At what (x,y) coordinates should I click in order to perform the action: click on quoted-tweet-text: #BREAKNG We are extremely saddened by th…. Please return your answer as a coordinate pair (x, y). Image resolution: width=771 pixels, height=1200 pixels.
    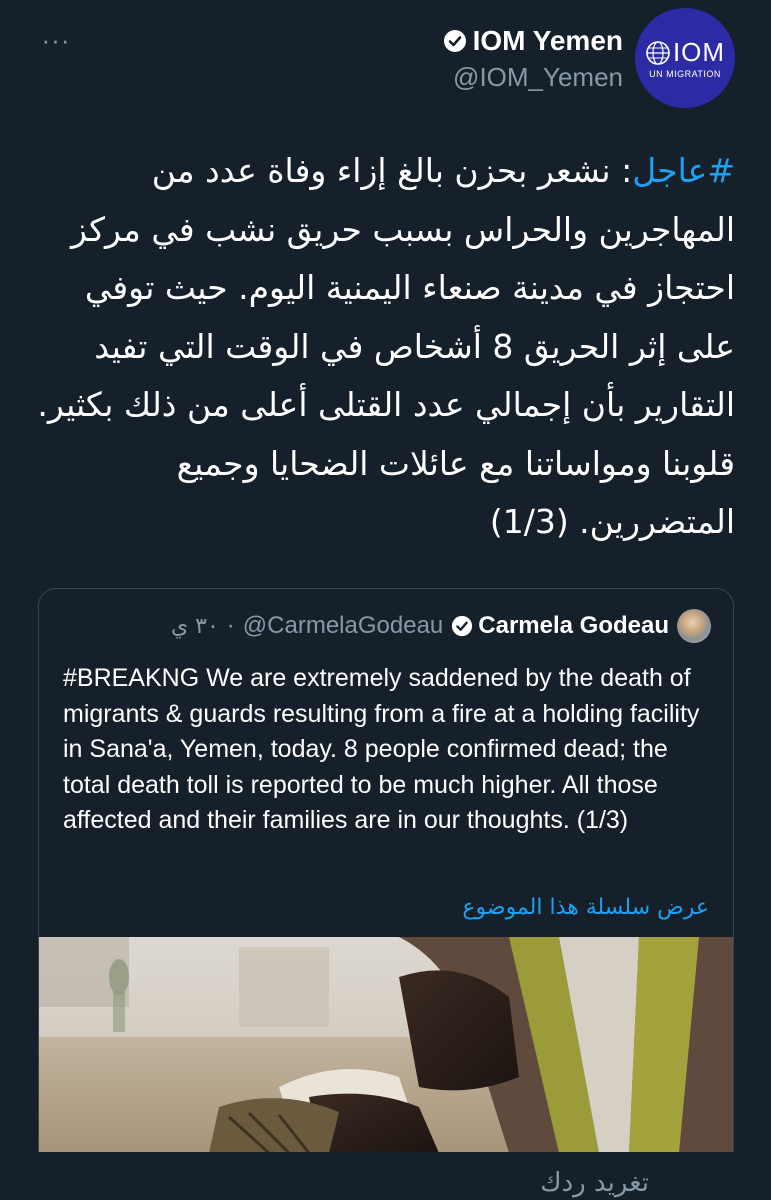
    Looking at the image, I should click on (381, 749).